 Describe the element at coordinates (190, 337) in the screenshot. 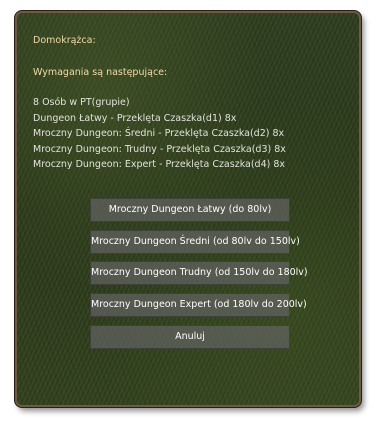

I see `cancel-button: Anuluj` at that location.